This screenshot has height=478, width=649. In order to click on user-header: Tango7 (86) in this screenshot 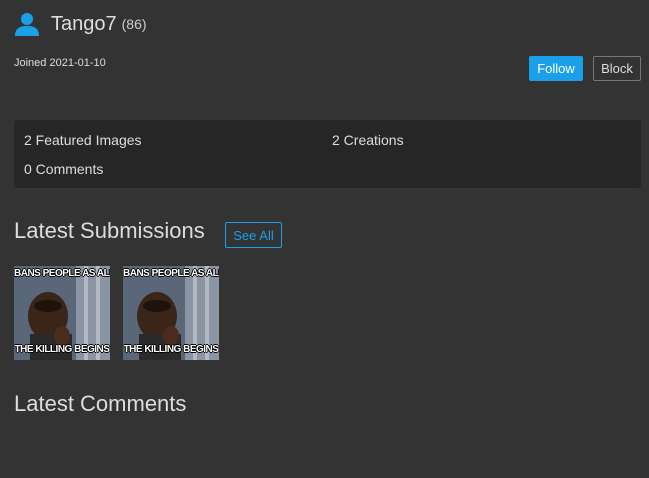, I will do `click(80, 24)`.